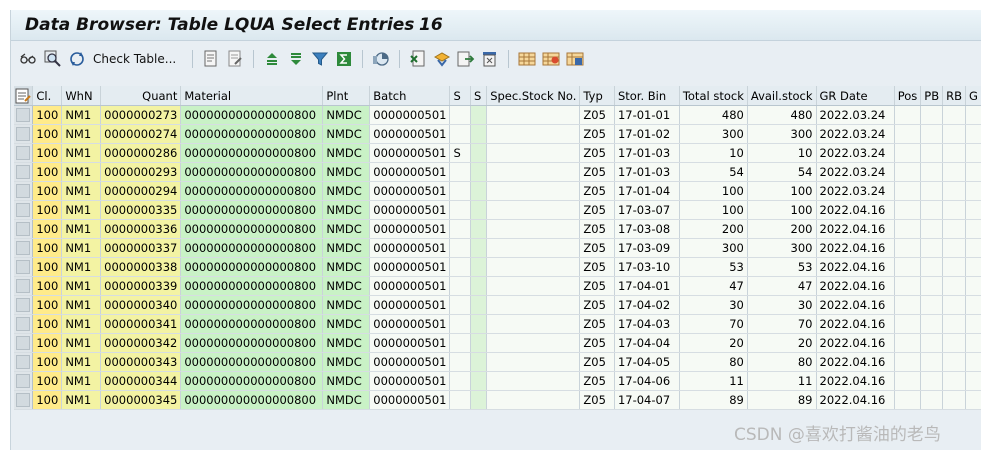  I want to click on filter-icon, so click(320, 59).